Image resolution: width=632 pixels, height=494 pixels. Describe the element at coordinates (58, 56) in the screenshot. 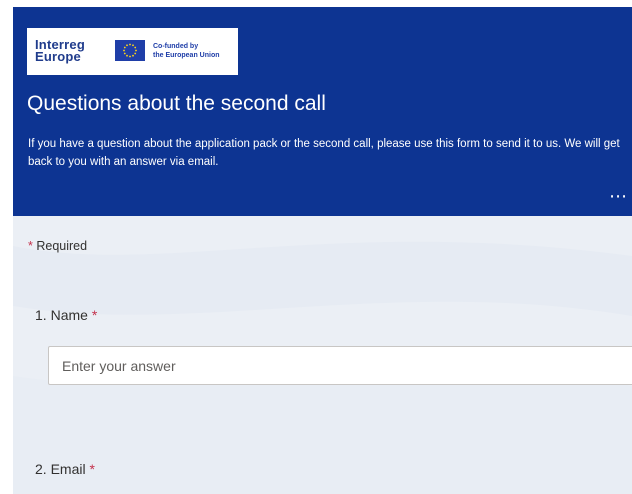

I see `logo-word-europe: Europe` at that location.